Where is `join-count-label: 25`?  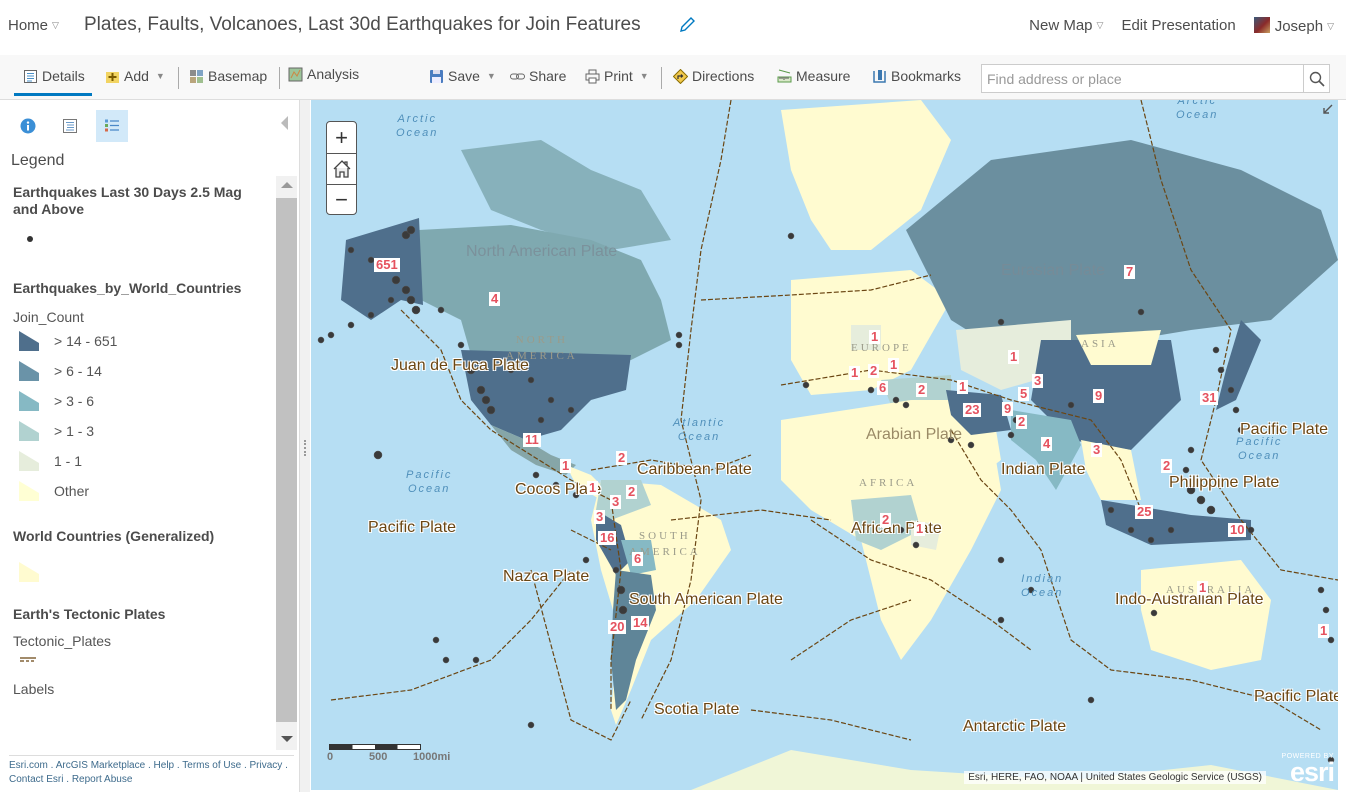 join-count-label: 25 is located at coordinates (1144, 512).